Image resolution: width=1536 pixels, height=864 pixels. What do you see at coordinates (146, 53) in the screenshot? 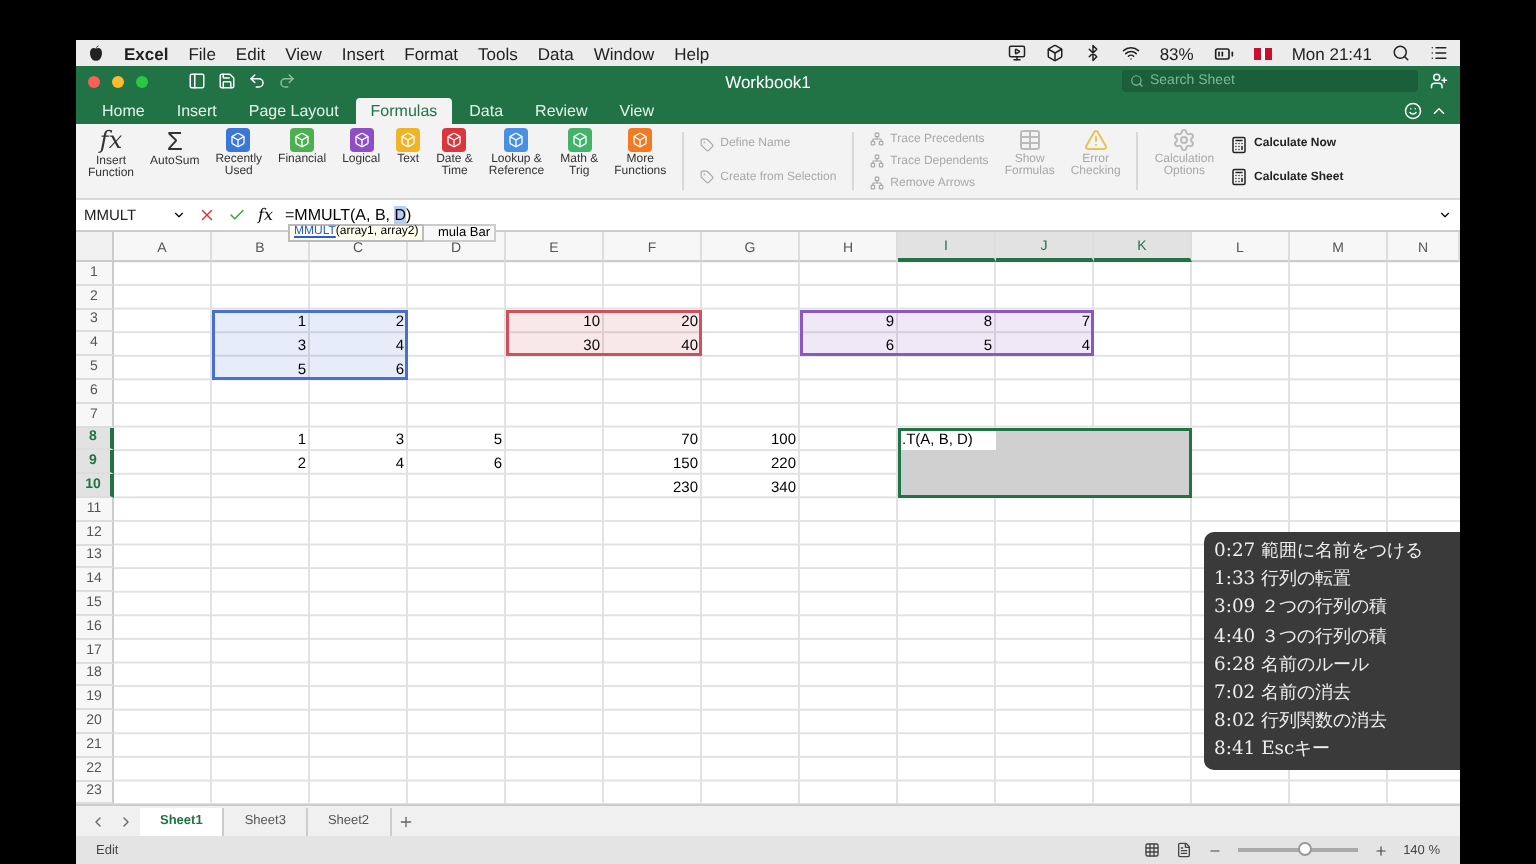
I see `app-menu: Excel` at bounding box center [146, 53].